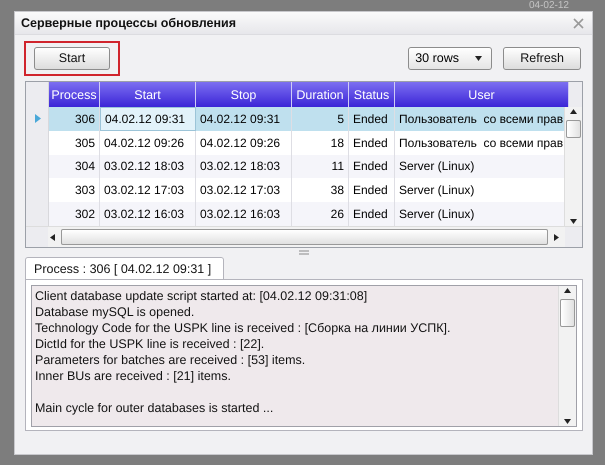 This screenshot has height=465, width=605. I want to click on row-indicator-cell, so click(37, 94).